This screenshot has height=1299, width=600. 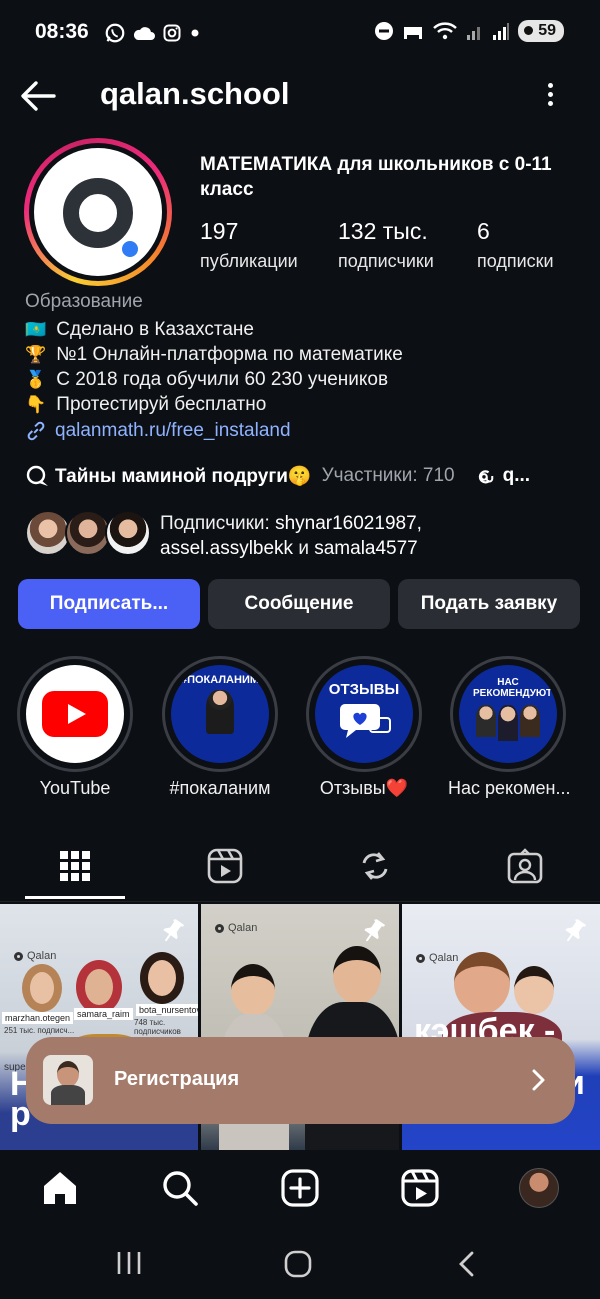 What do you see at coordinates (515, 245) in the screenshot?
I see `stat-following: 6 подписки` at bounding box center [515, 245].